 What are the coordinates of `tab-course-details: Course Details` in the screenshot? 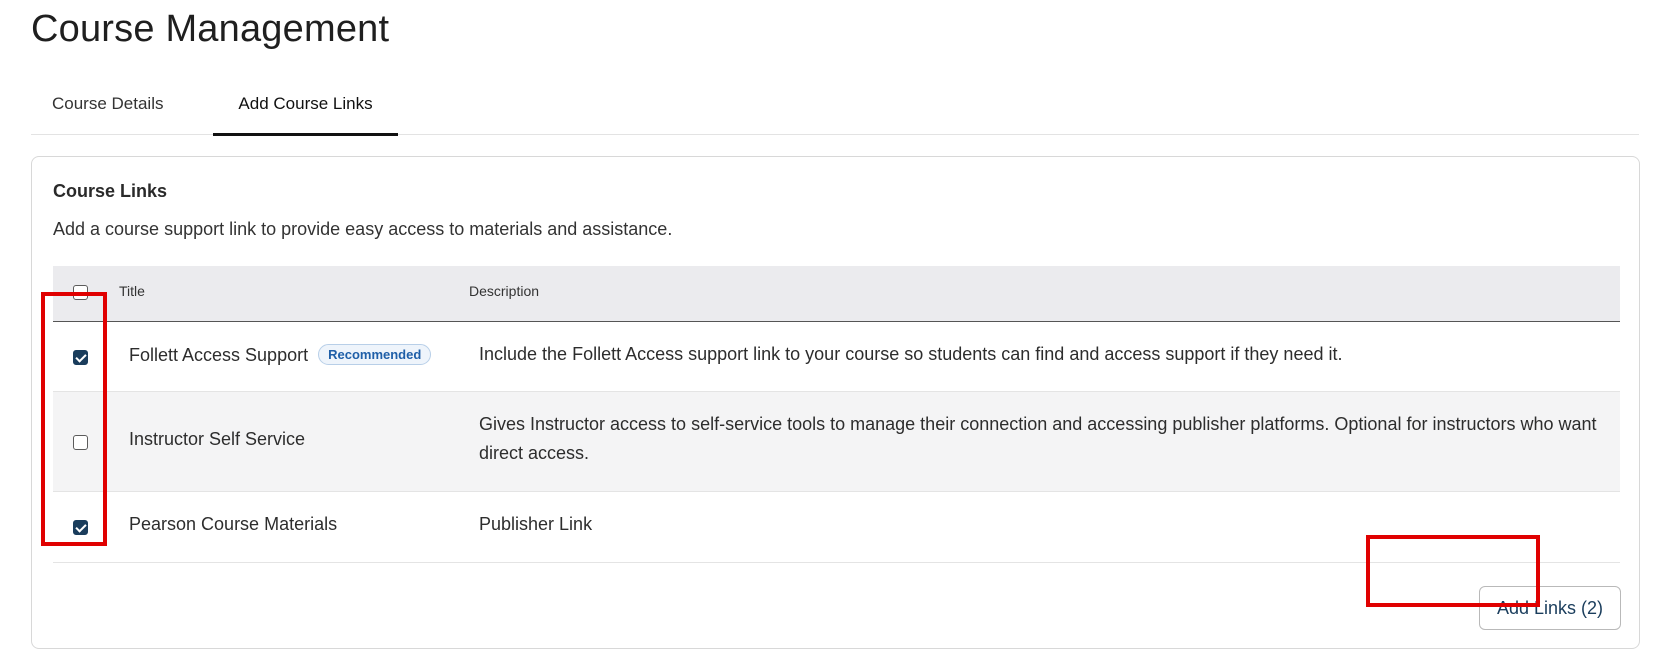 It's located at (108, 108).